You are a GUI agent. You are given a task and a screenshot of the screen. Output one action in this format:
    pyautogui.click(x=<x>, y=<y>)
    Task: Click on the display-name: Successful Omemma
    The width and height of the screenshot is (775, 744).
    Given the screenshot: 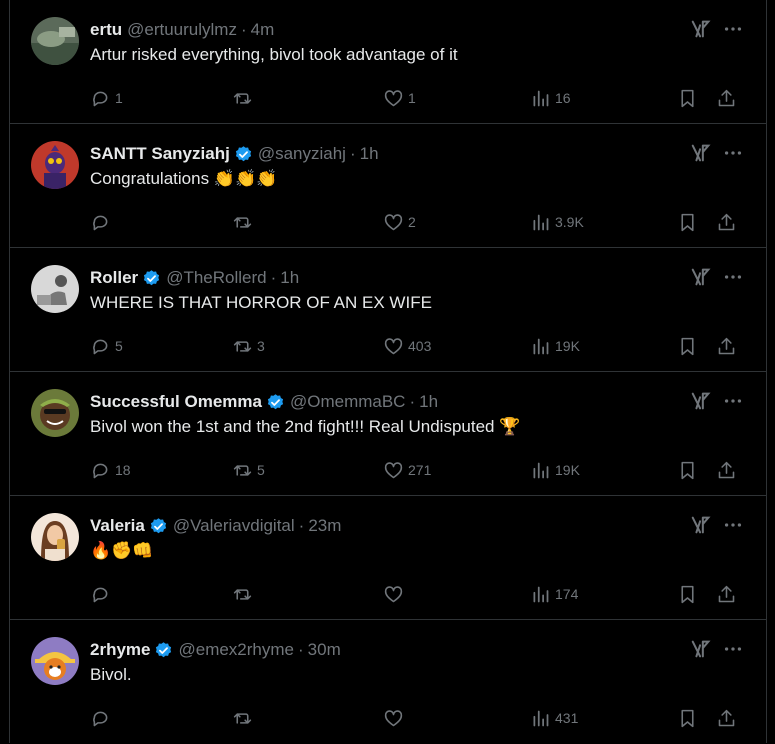 What is the action you would take?
    pyautogui.click(x=176, y=402)
    